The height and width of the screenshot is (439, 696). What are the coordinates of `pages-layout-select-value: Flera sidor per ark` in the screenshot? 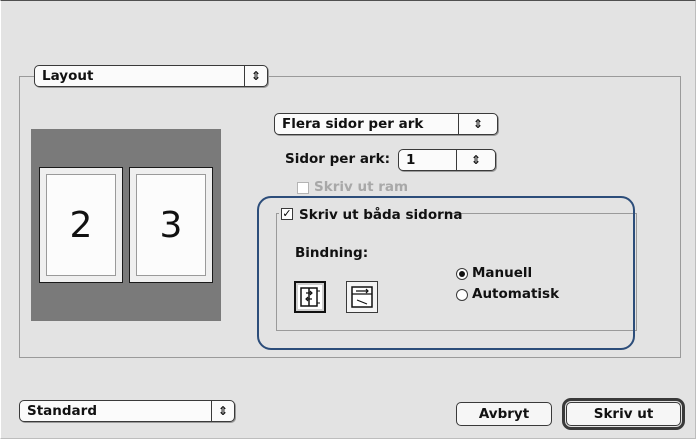 It's located at (353, 124).